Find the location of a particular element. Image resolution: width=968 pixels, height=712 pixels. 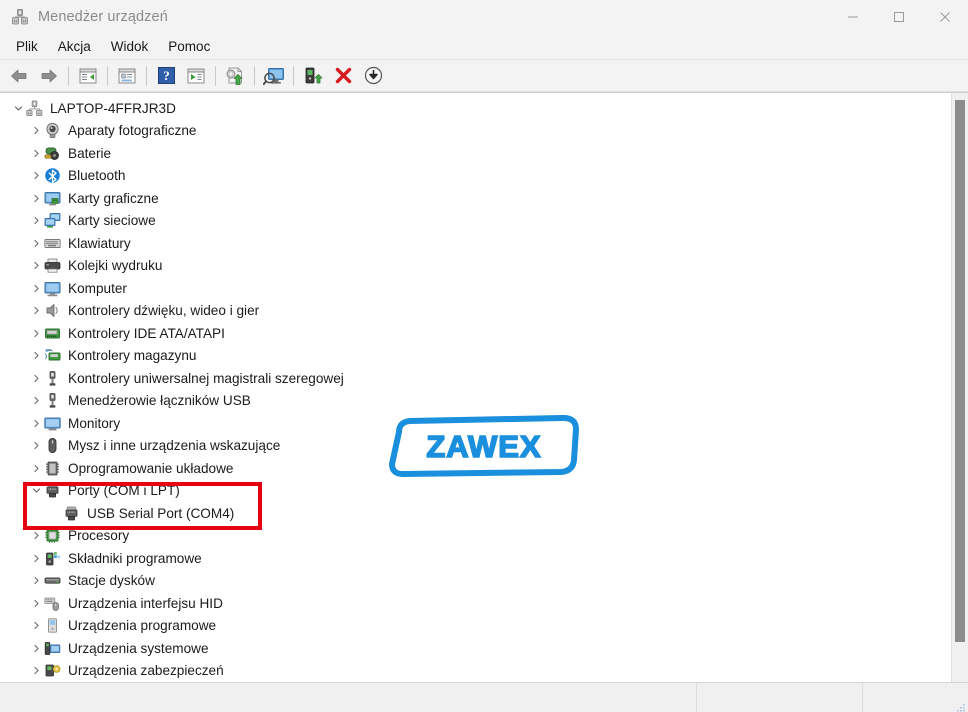

tree-item-label: Komputer is located at coordinates (97, 288).